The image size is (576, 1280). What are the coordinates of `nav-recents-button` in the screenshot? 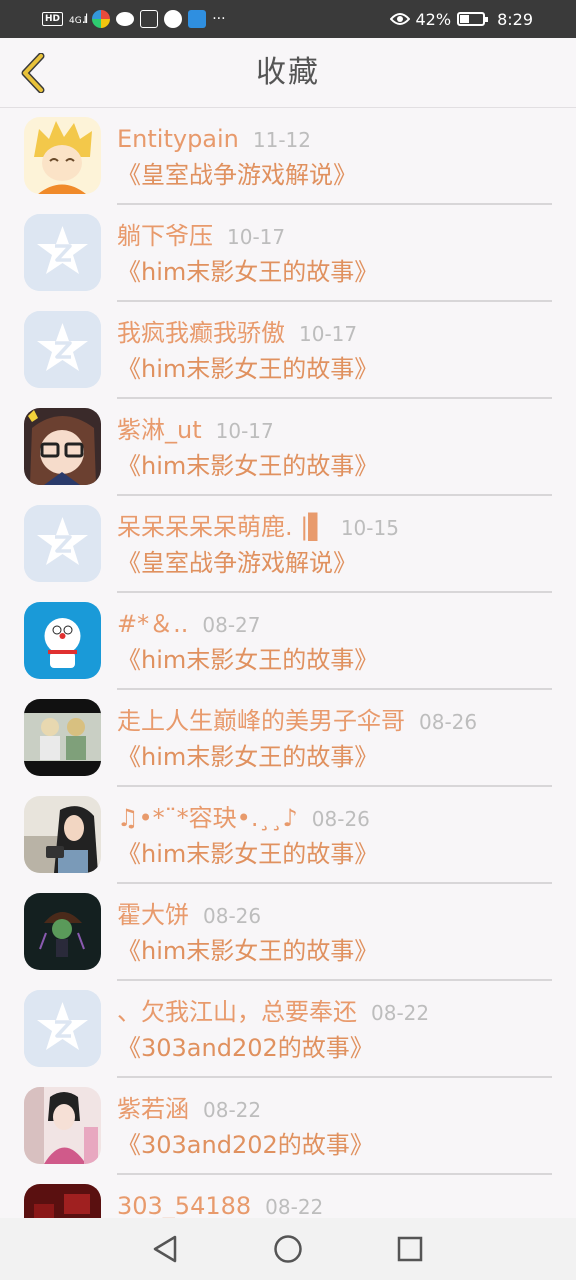 It's located at (410, 1249).